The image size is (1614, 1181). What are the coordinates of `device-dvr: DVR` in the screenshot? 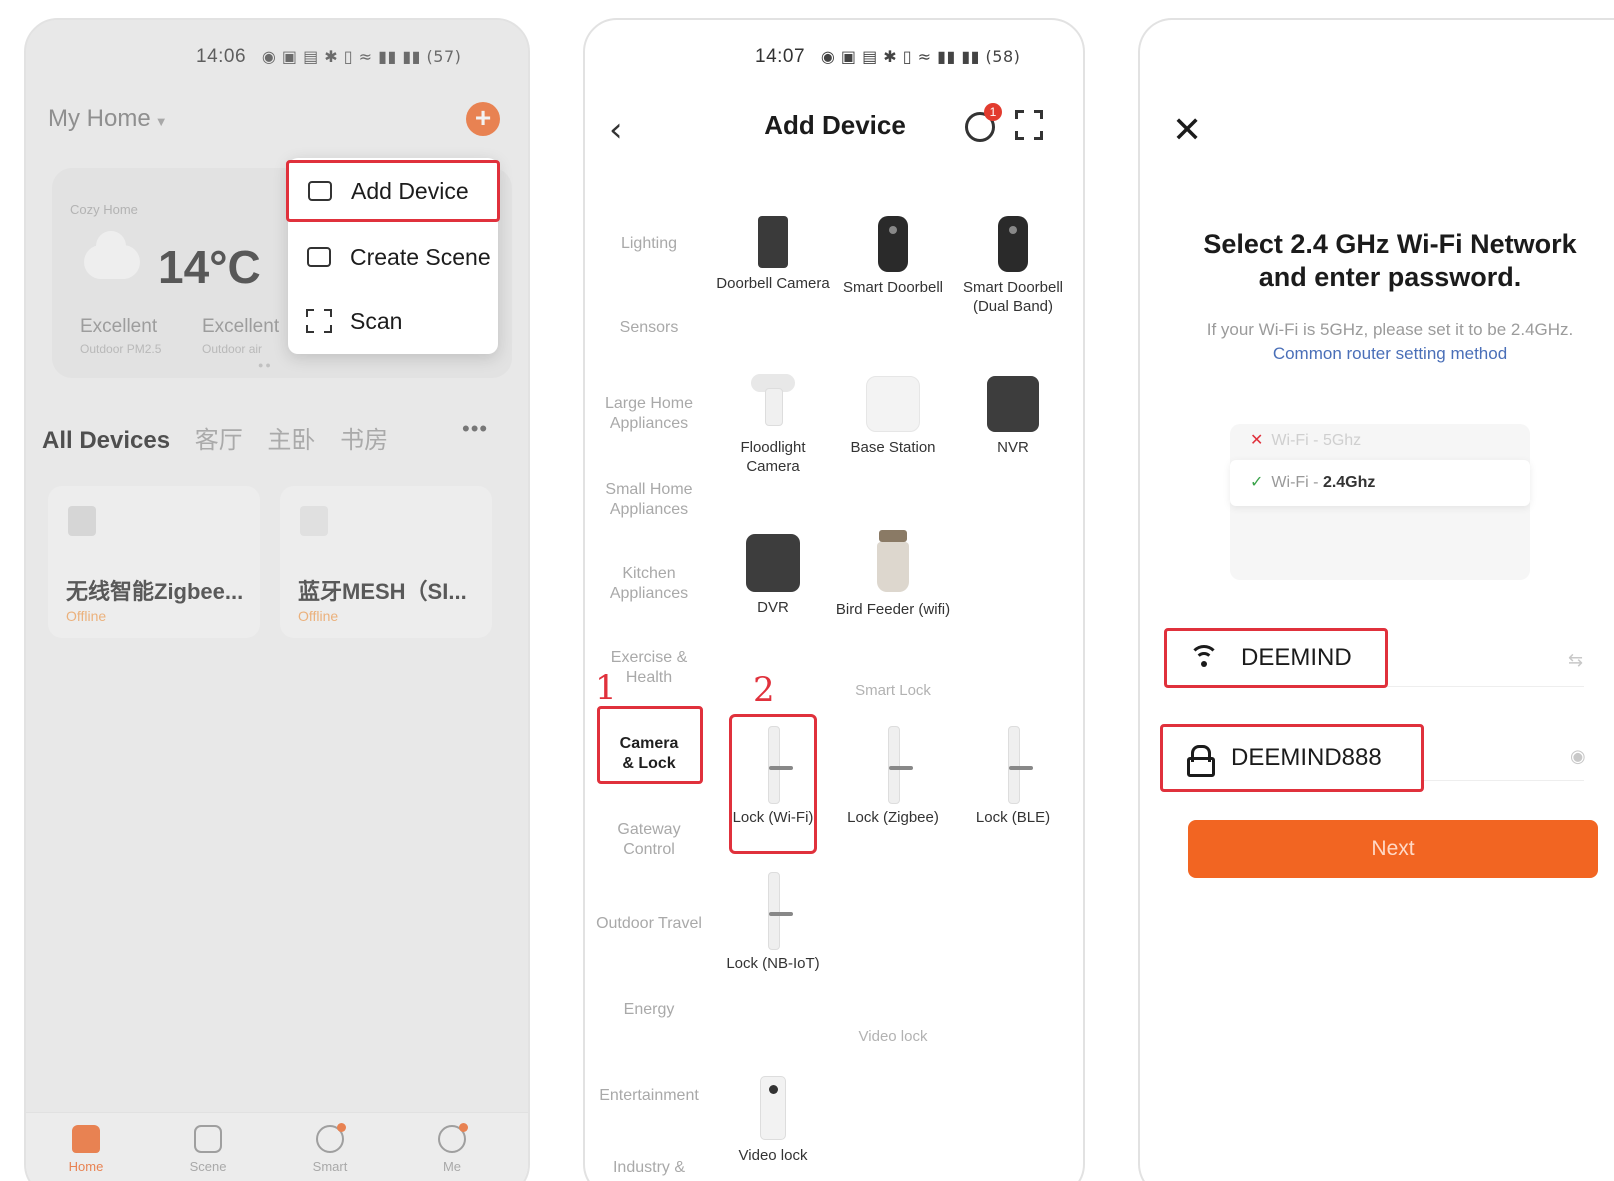 It's located at (773, 575).